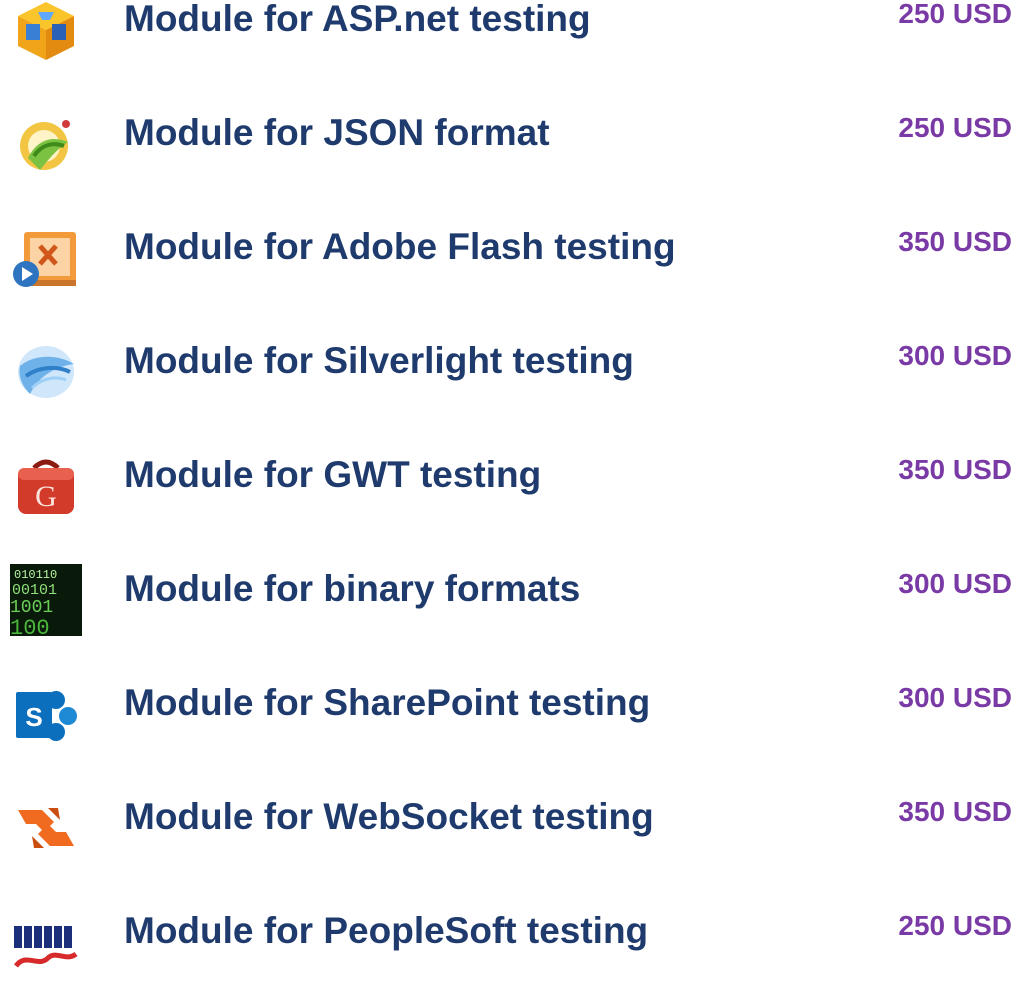 The height and width of the screenshot is (982, 1014). What do you see at coordinates (332, 475) in the screenshot?
I see `module-name: Module for GWT testing` at bounding box center [332, 475].